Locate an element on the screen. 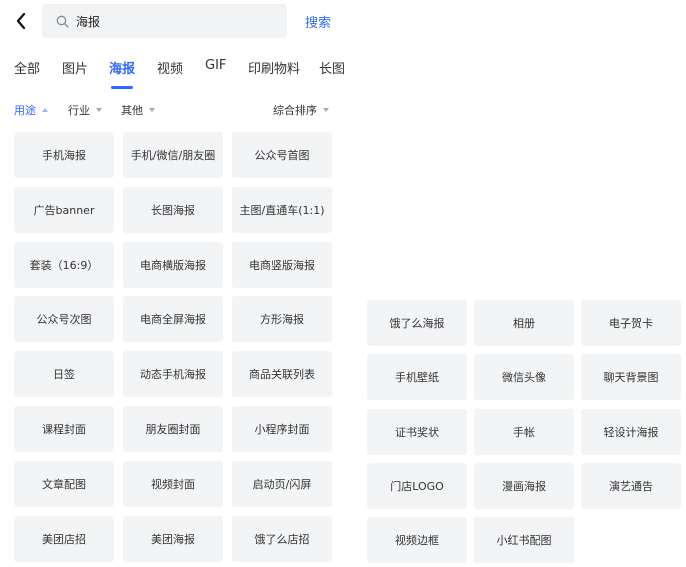  usage-chip: 饿了么店招 is located at coordinates (282, 538).